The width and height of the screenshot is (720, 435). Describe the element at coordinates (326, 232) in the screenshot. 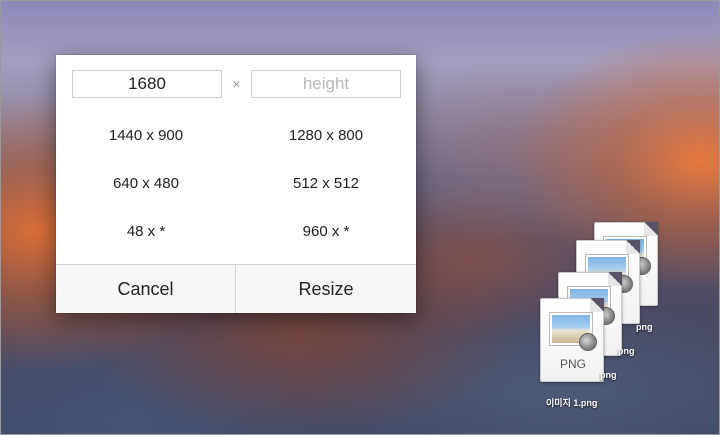

I see `preset-960-by-any: 960 x *` at that location.